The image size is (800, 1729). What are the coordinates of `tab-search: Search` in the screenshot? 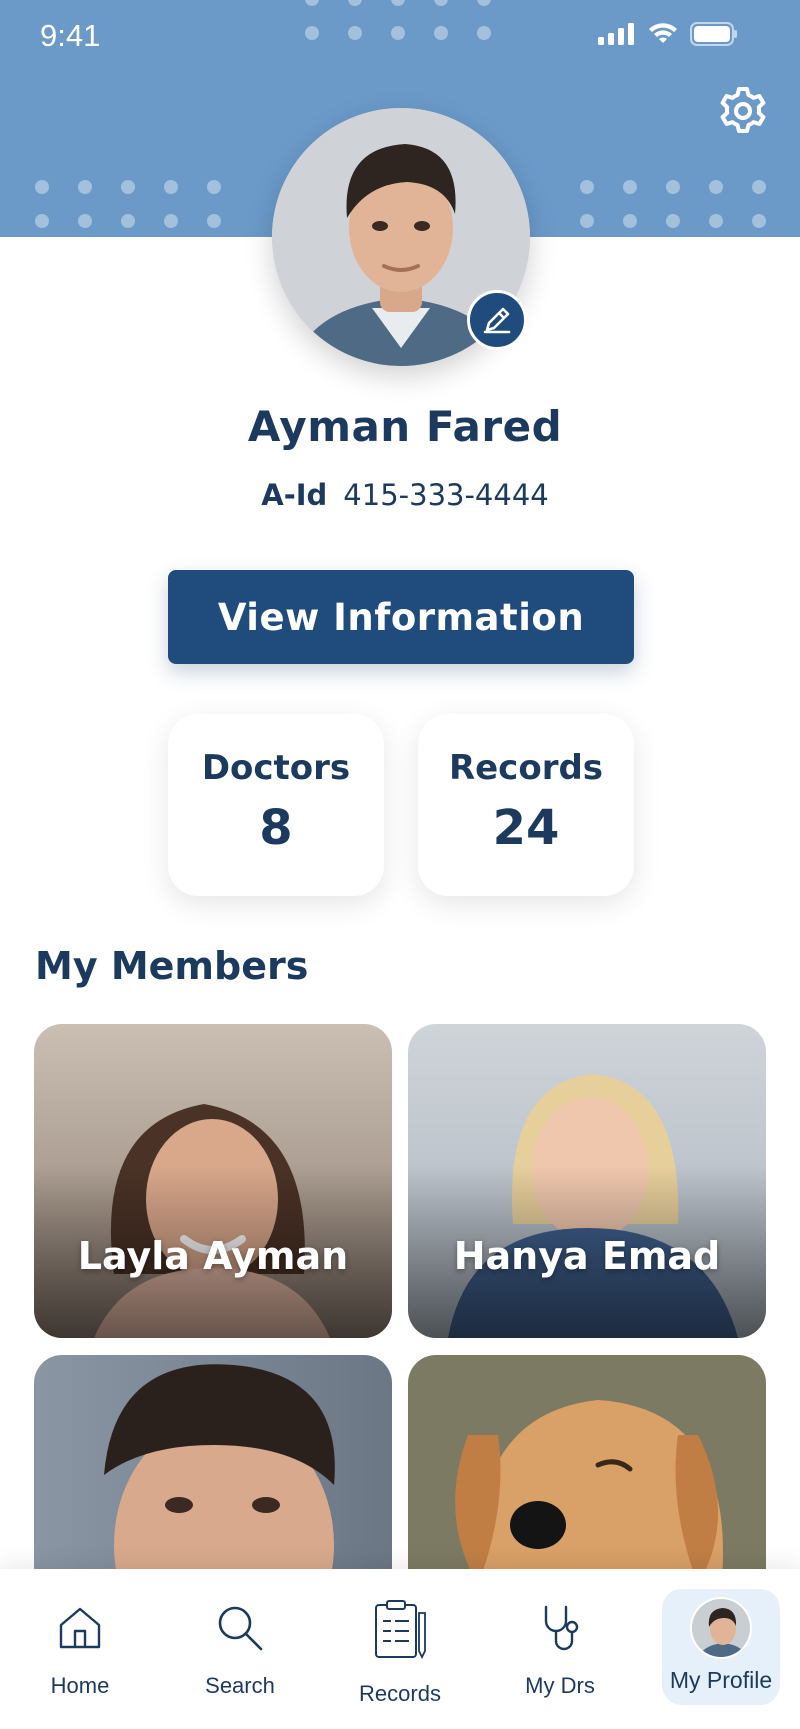 It's located at (240, 1649).